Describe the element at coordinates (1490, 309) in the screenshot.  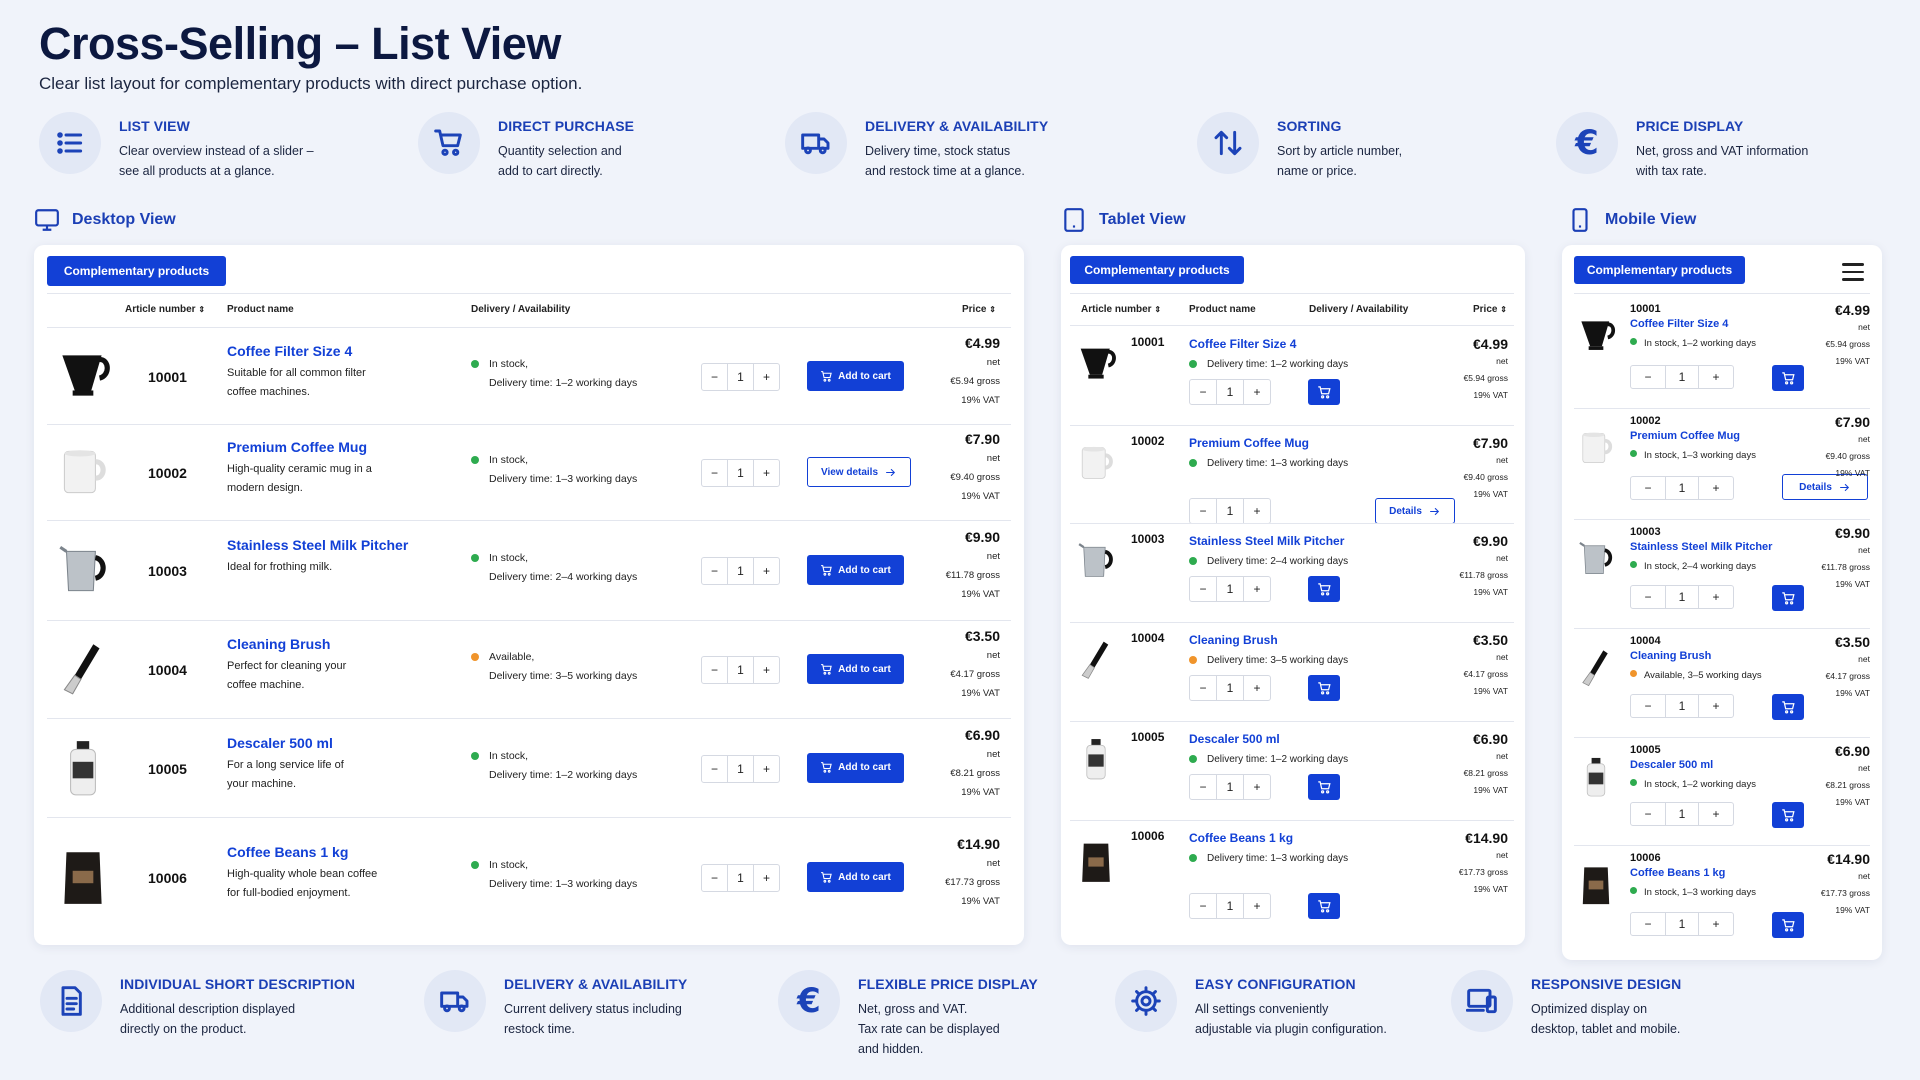
I see `column-price: Price ⇕` at that location.